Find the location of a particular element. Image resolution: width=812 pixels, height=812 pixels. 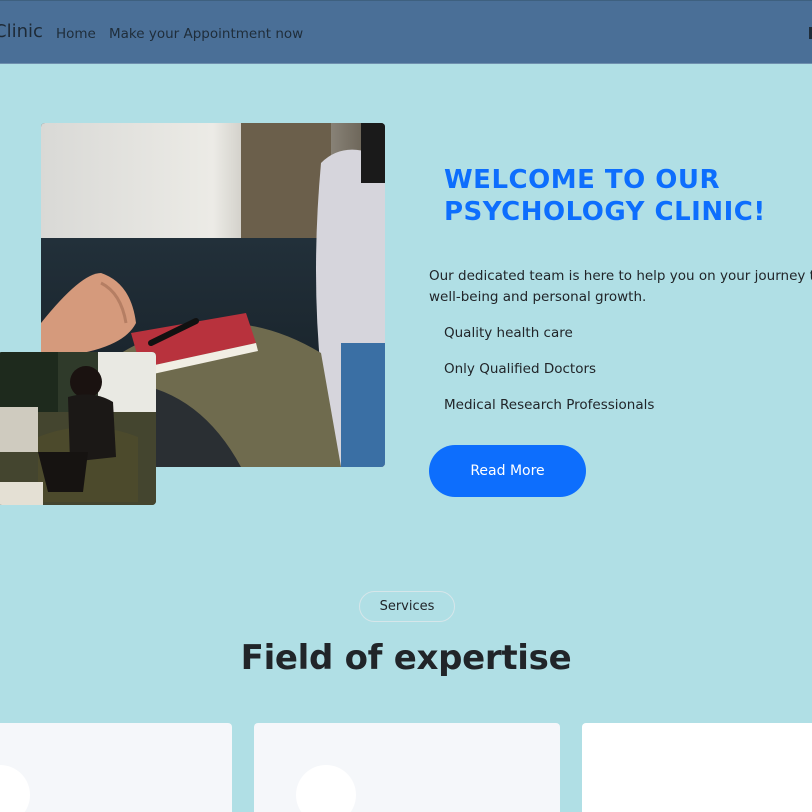

brand-logo: Clinic is located at coordinates (21, 31).